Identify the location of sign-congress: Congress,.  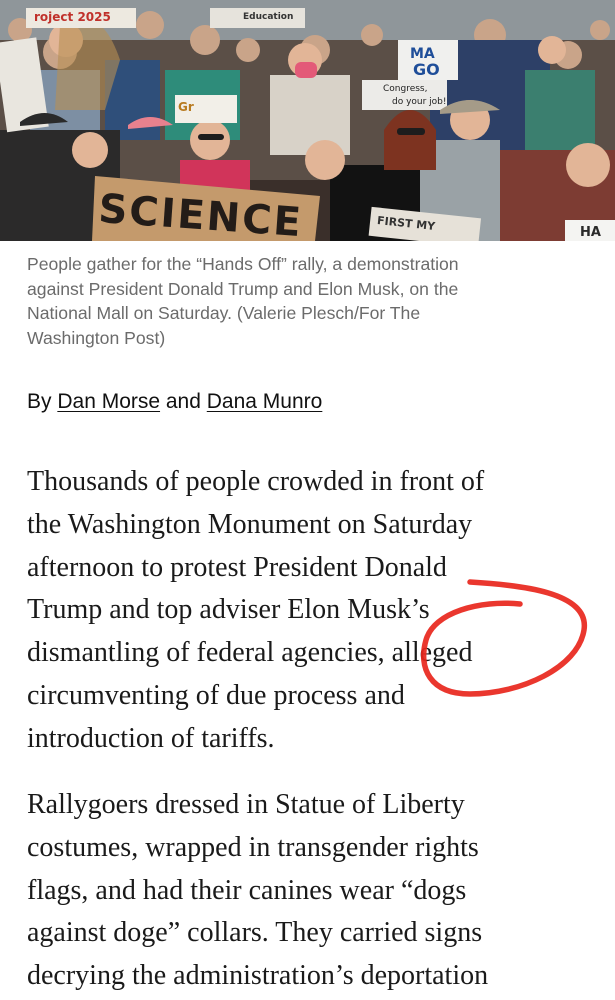
(405, 89).